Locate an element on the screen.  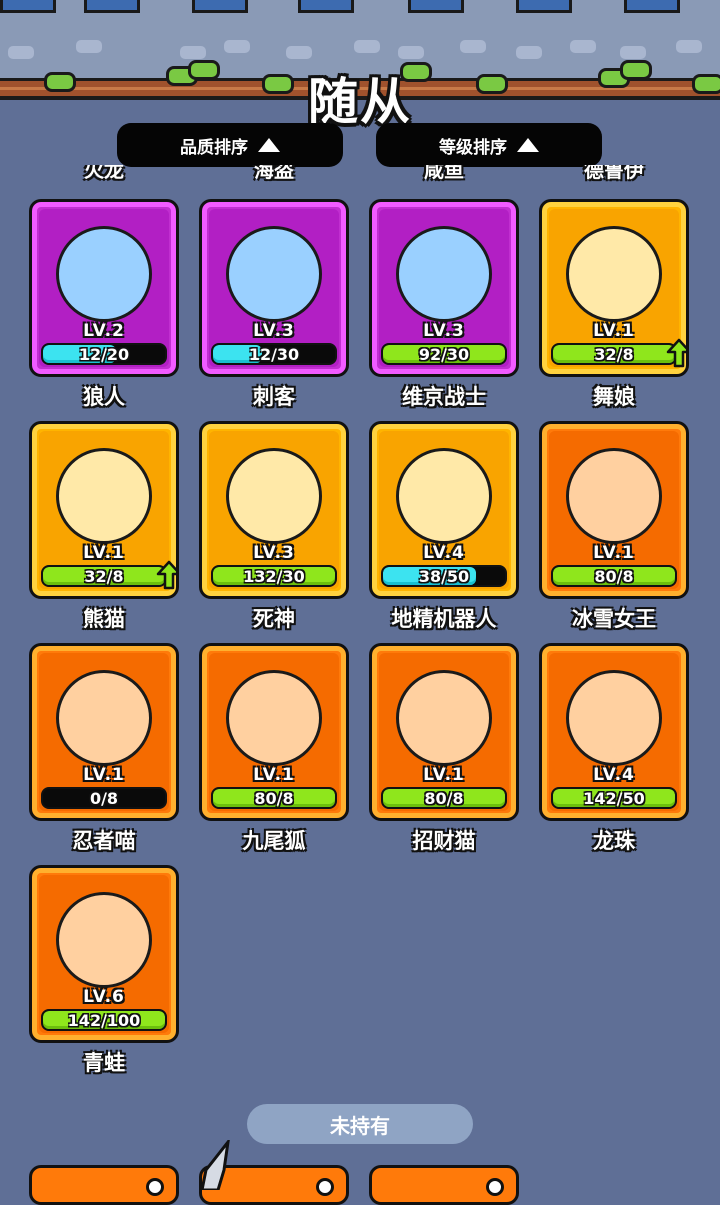
companion-card: LV.4 38/50 is located at coordinates (444, 510).